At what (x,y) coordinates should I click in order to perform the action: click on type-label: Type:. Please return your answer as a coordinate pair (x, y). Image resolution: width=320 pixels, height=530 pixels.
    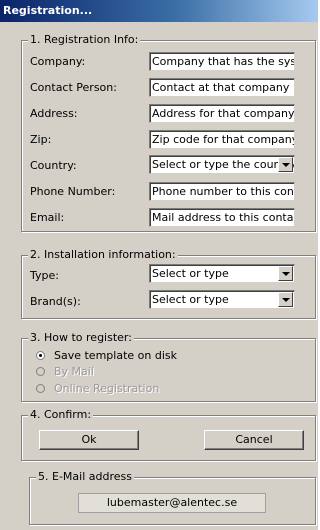
    Looking at the image, I should click on (44, 275).